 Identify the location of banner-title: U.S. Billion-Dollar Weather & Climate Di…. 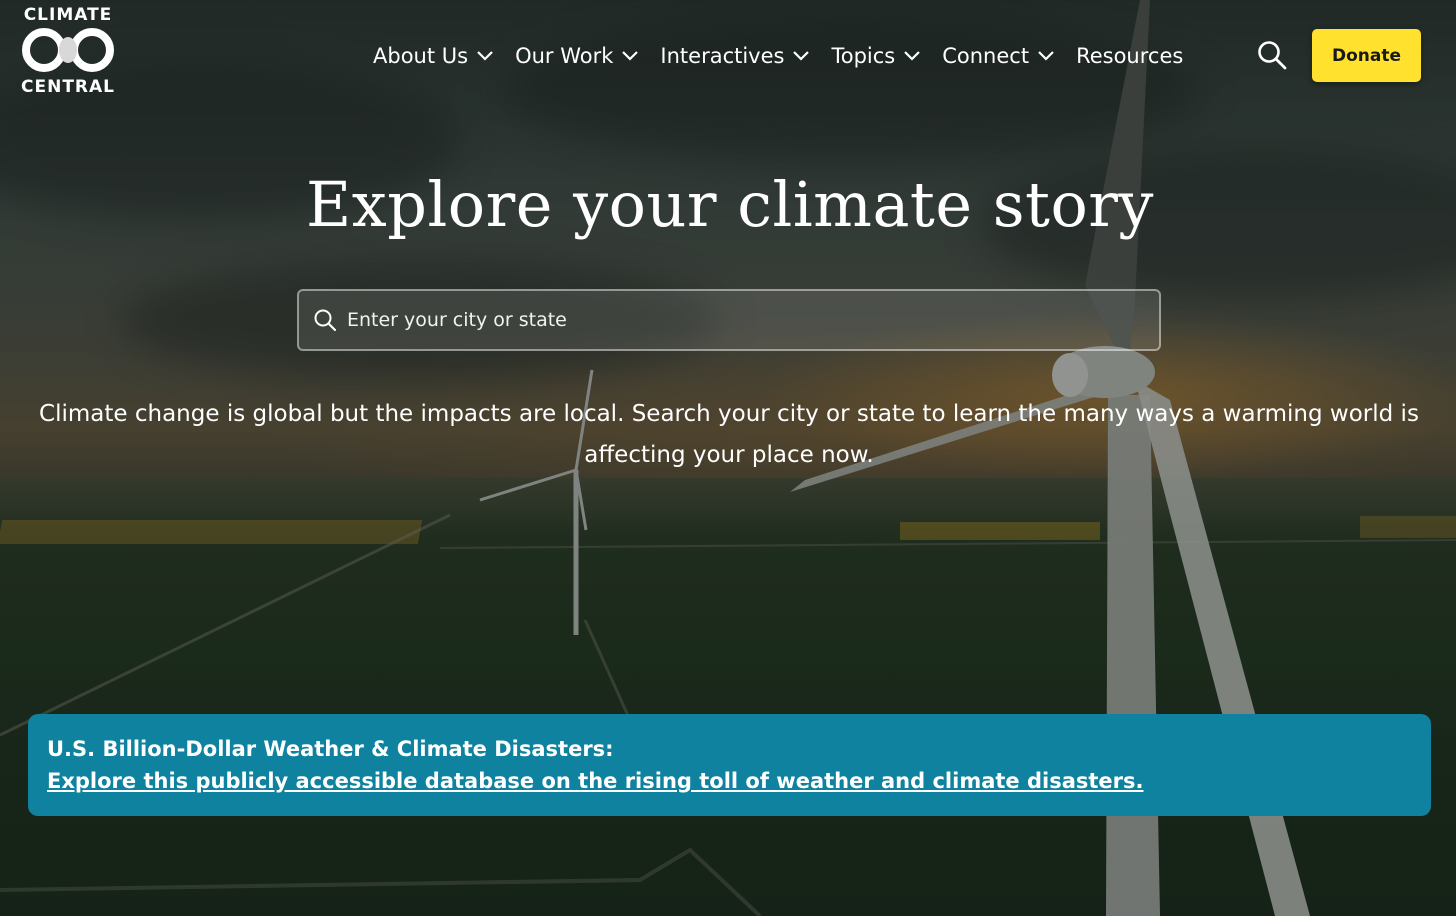
(330, 749).